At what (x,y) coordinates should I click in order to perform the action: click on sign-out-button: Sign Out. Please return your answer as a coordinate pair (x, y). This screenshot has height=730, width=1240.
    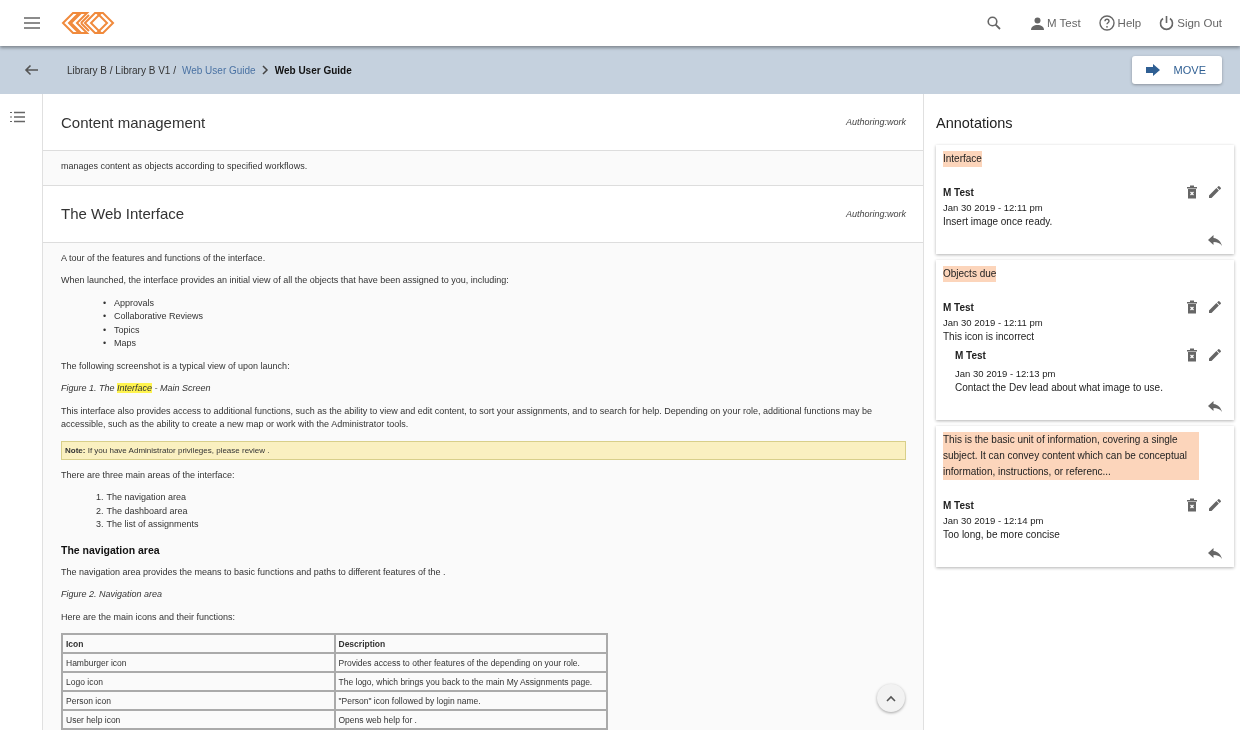
    Looking at the image, I should click on (1190, 23).